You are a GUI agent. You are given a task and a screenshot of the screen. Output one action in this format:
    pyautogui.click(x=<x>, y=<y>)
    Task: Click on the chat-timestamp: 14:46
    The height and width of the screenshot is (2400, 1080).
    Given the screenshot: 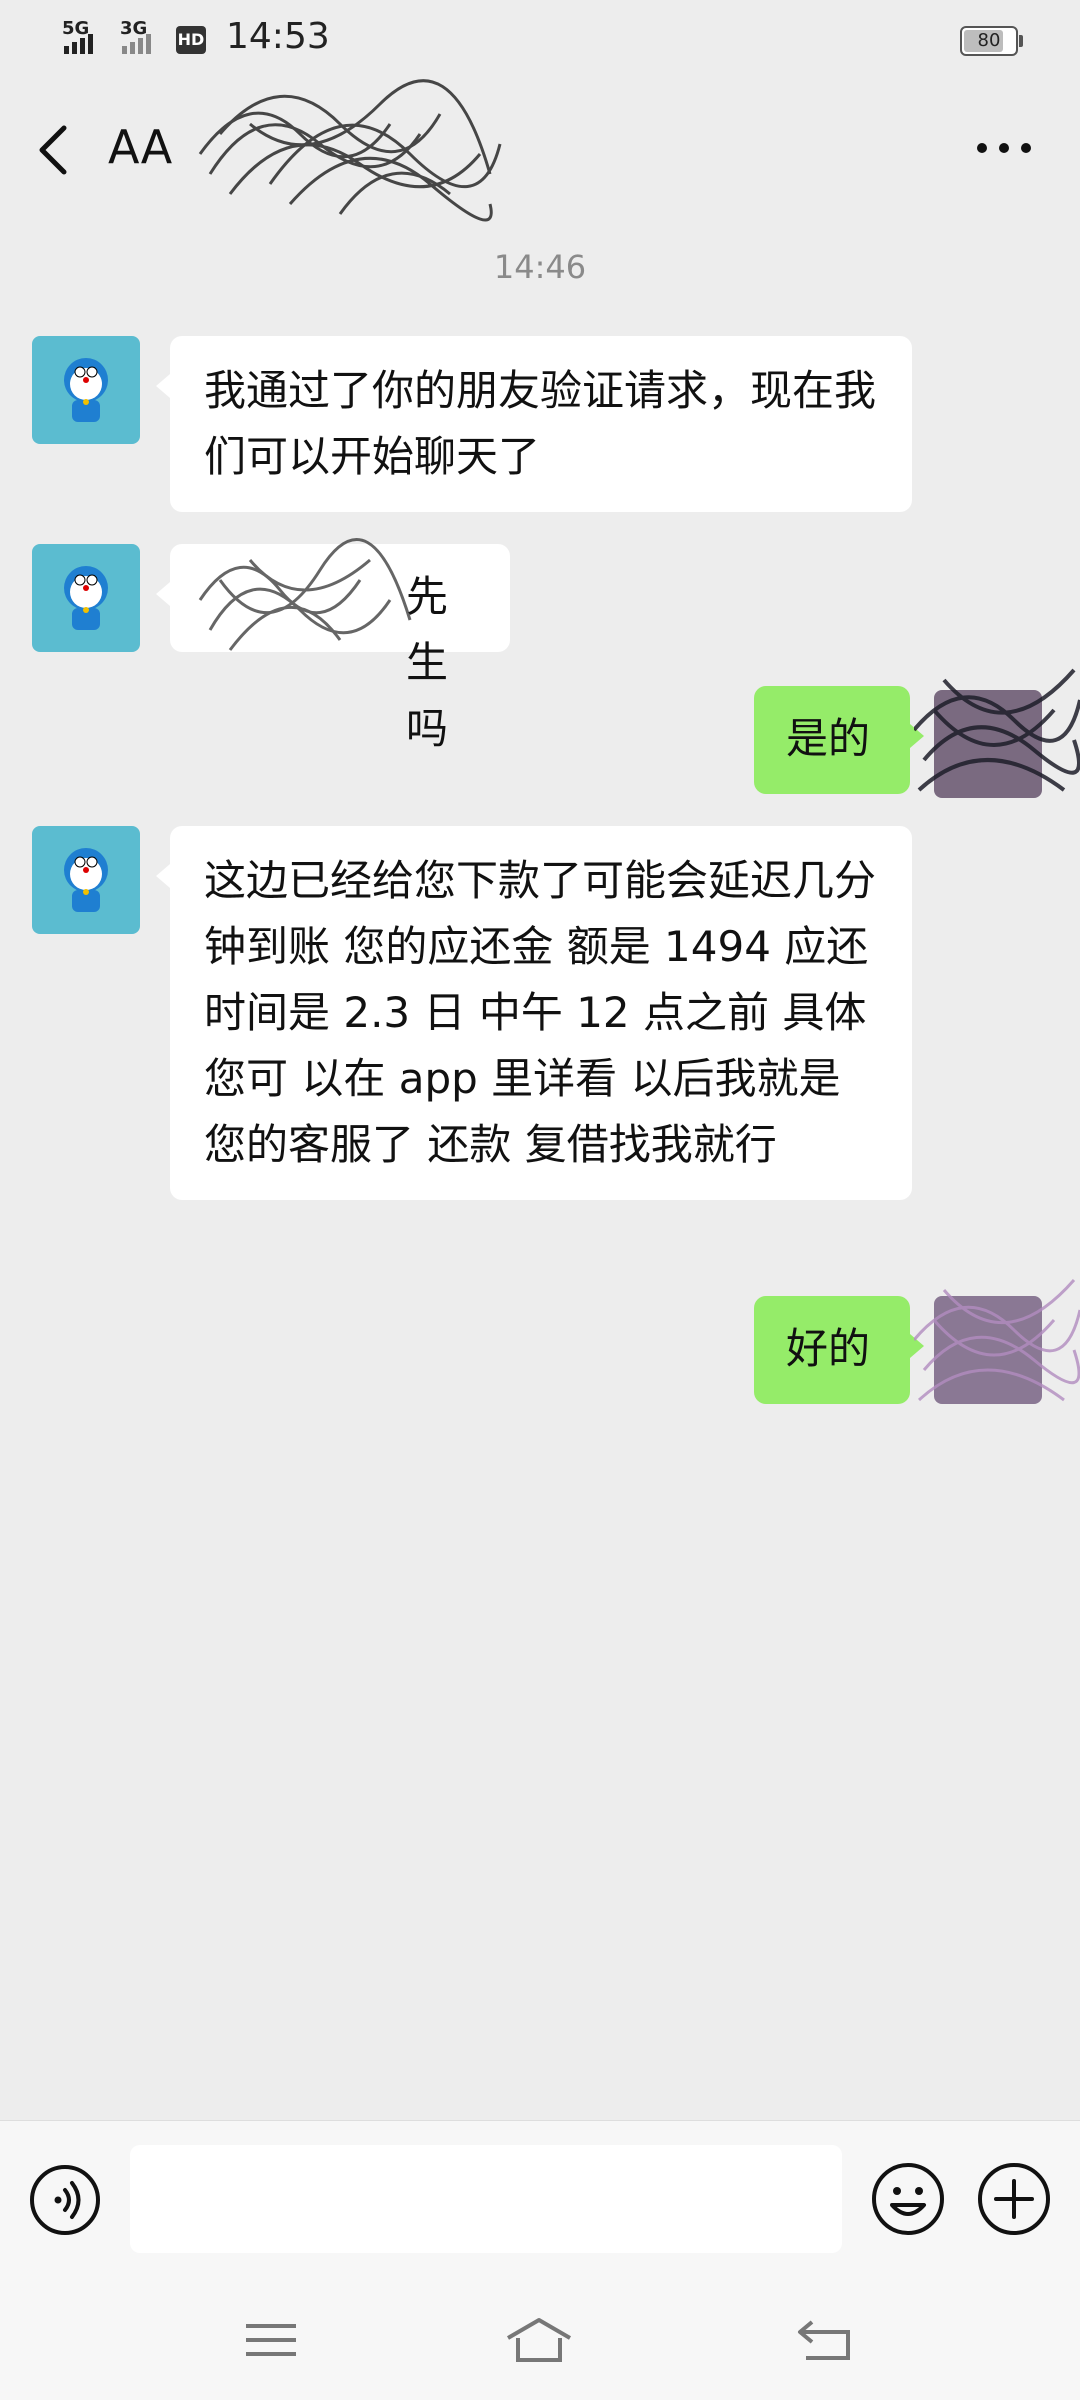 What is the action you would take?
    pyautogui.click(x=540, y=267)
    